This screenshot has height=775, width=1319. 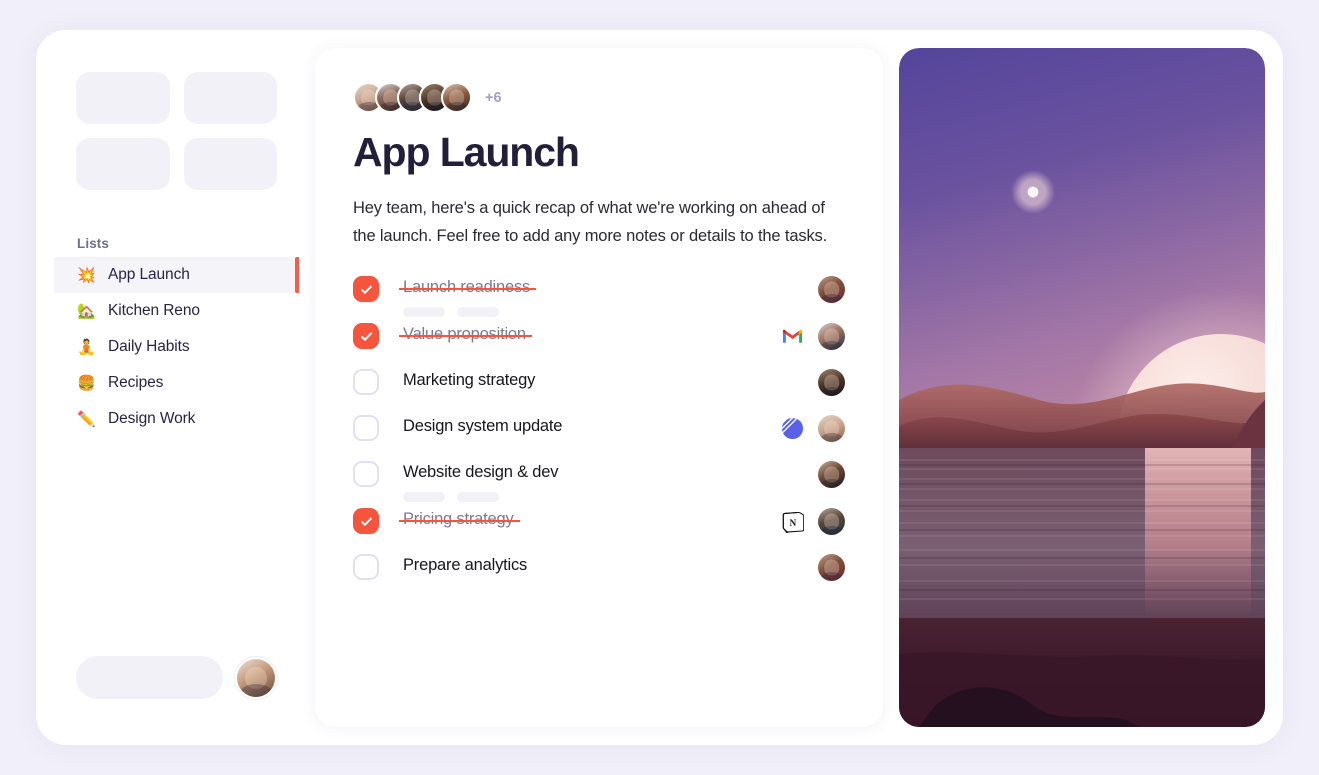 What do you see at coordinates (149, 346) in the screenshot?
I see `sidebar-item-label: Daily Habits` at bounding box center [149, 346].